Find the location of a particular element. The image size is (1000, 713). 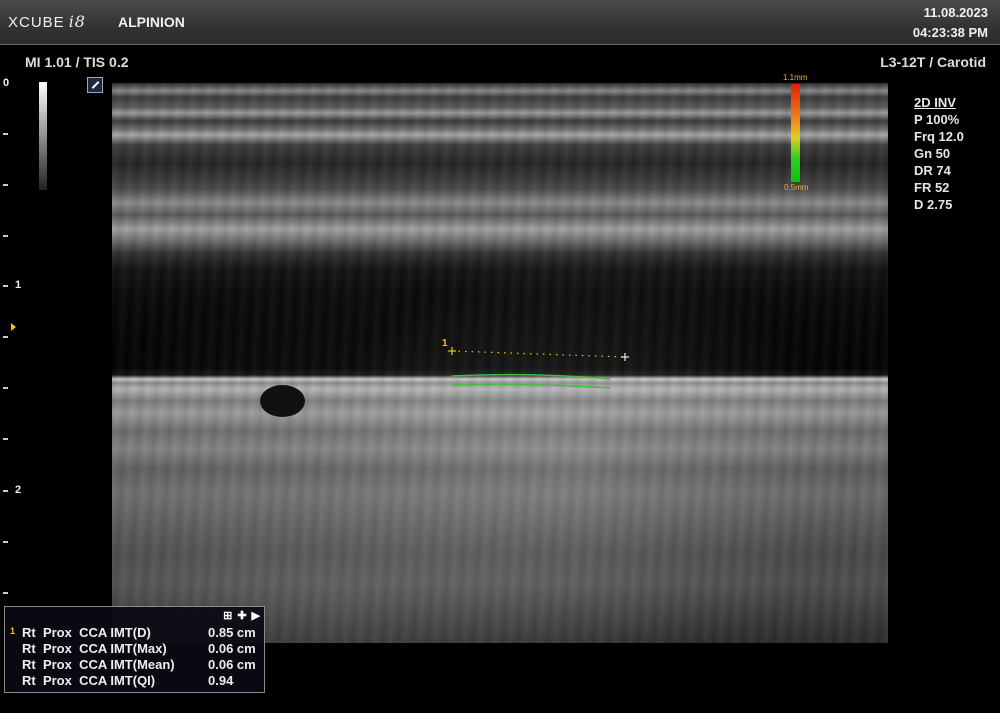

result-index: 1 is located at coordinates (13, 631).